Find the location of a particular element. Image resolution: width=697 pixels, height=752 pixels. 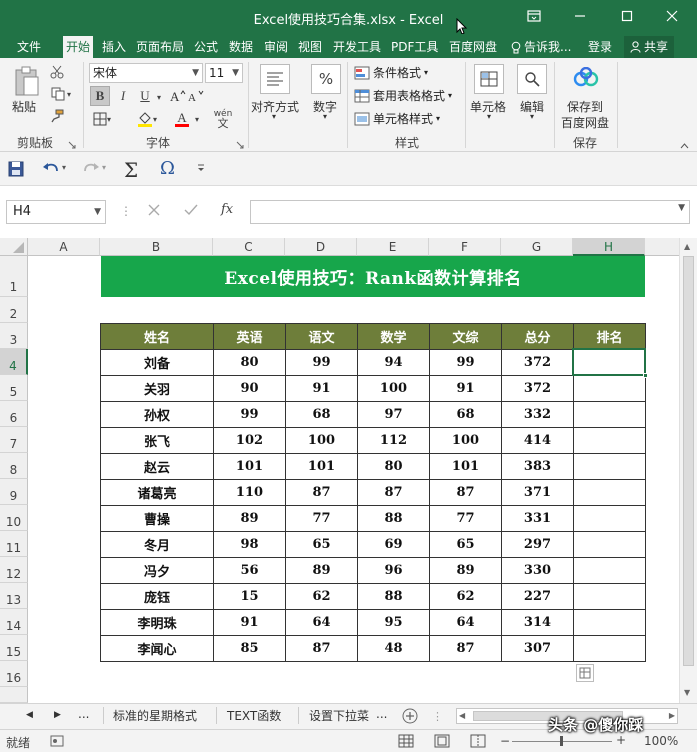

row-header-8: 8 is located at coordinates (14, 466).